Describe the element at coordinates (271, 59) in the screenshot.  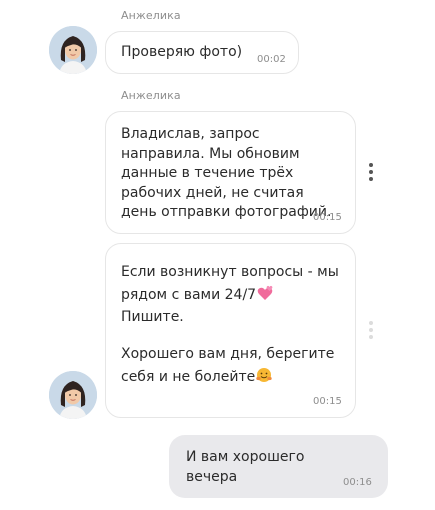
I see `message-time: 00:02` at that location.